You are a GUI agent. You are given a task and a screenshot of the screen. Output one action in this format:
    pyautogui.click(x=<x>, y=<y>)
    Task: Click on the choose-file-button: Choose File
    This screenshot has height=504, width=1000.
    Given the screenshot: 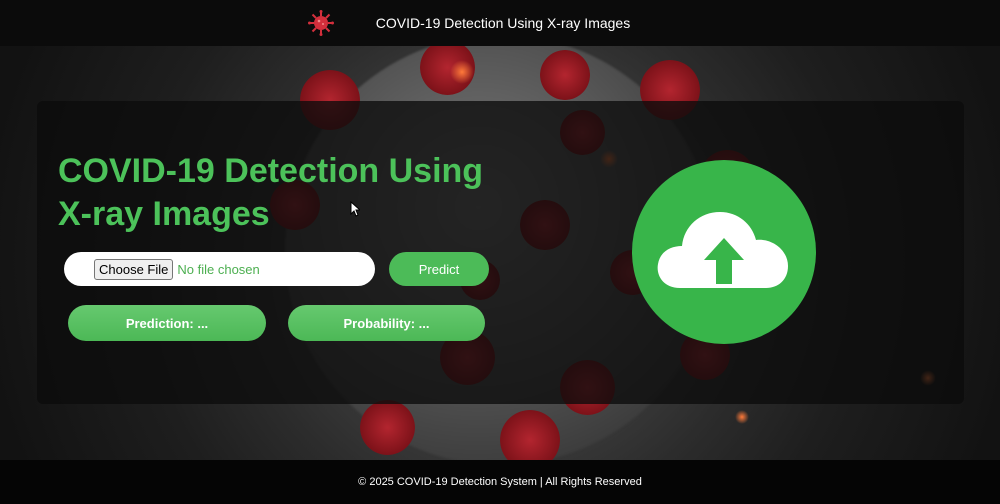 What is the action you would take?
    pyautogui.click(x=134, y=269)
    